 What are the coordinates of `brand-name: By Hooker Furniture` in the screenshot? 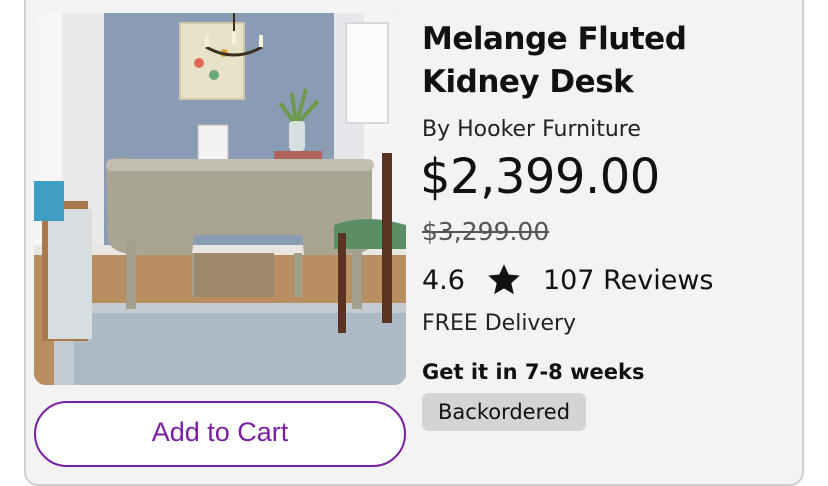 It's located at (531, 130).